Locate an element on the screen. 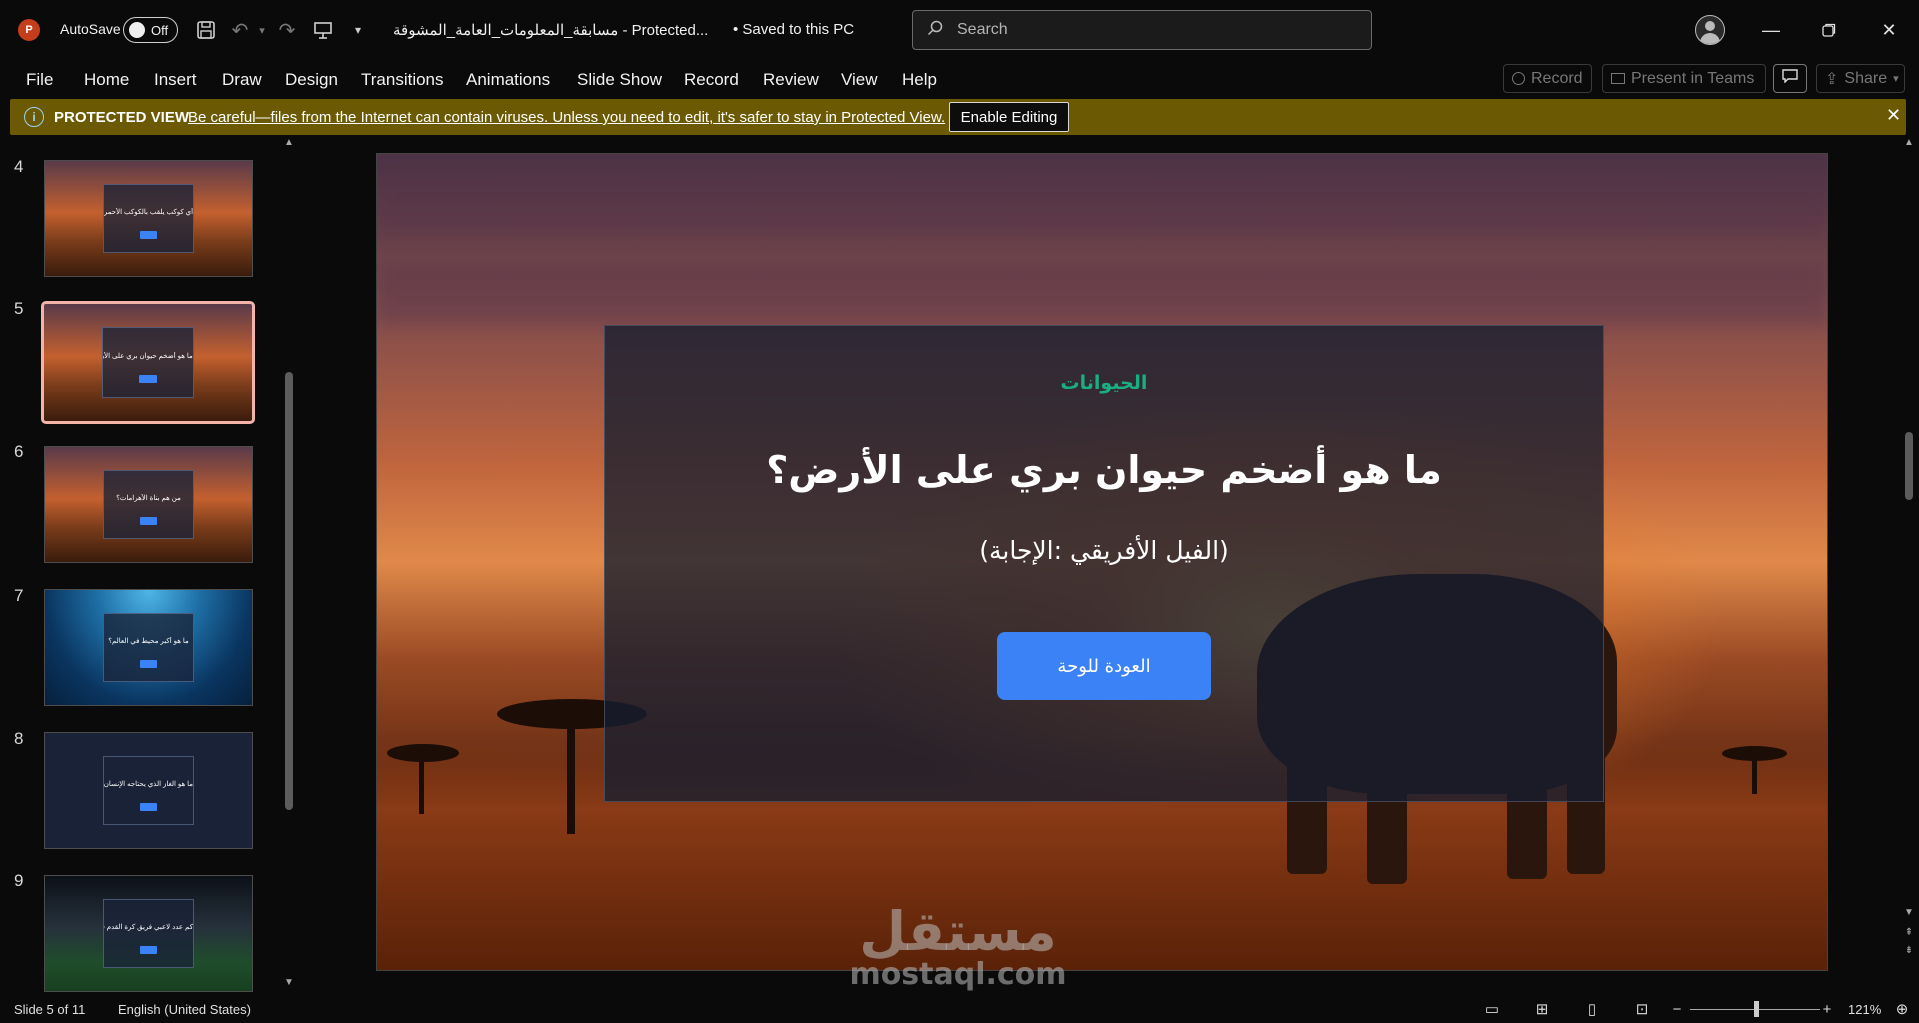 The height and width of the screenshot is (1023, 1919). enable-editing-button: Enable Editing is located at coordinates (1009, 117).